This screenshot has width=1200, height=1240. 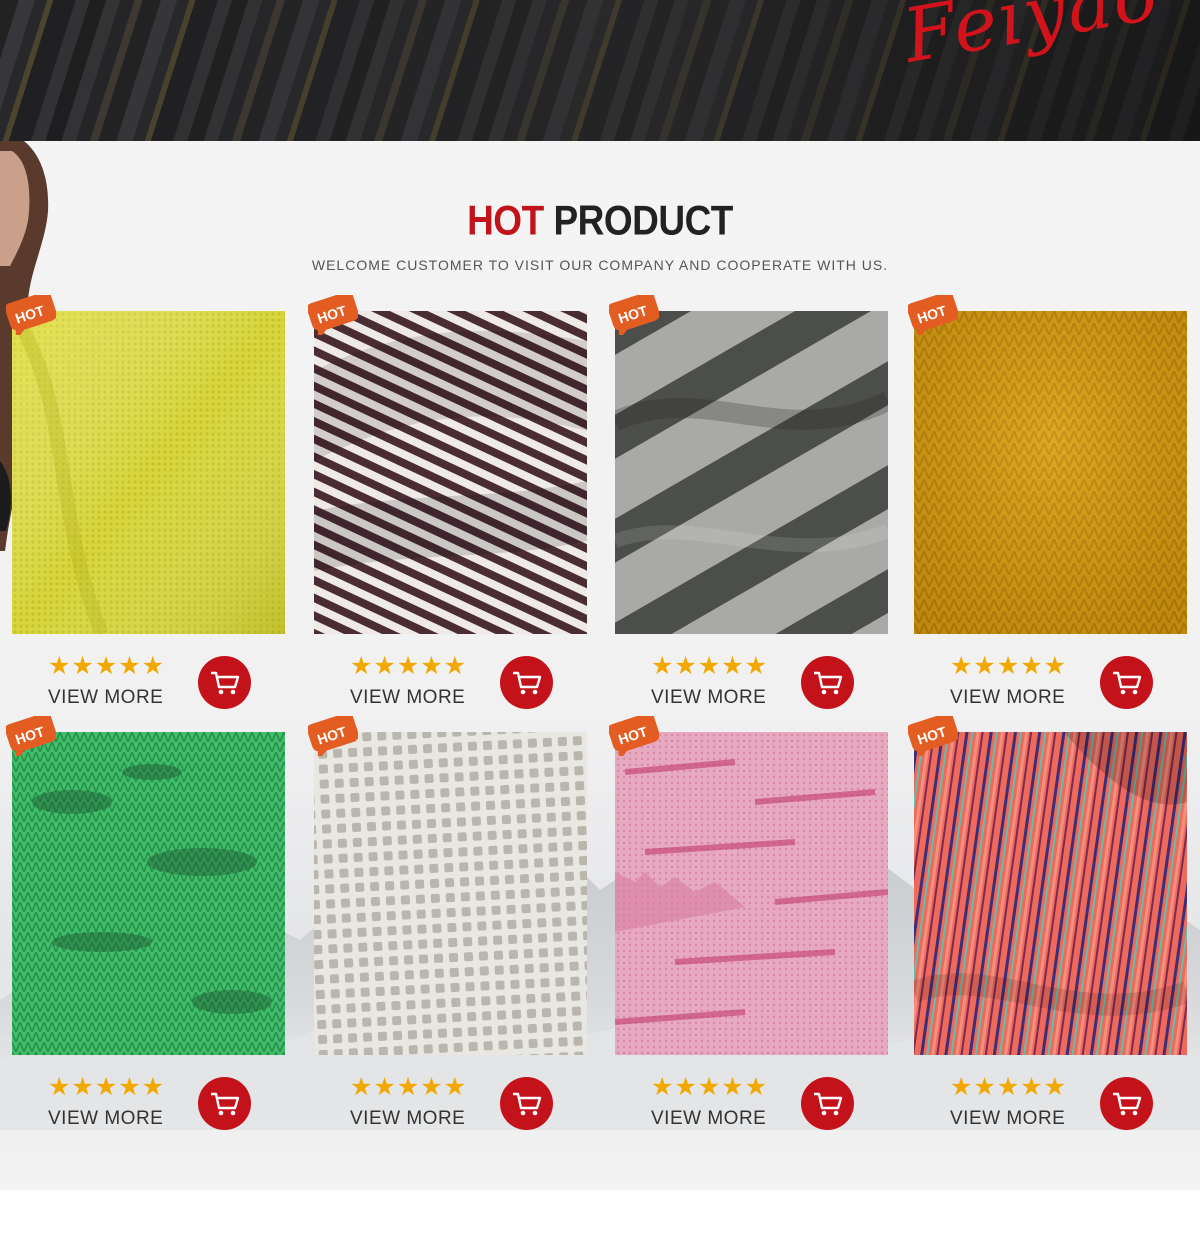 What do you see at coordinates (751, 472) in the screenshot?
I see `product-photo-grey-stripe` at bounding box center [751, 472].